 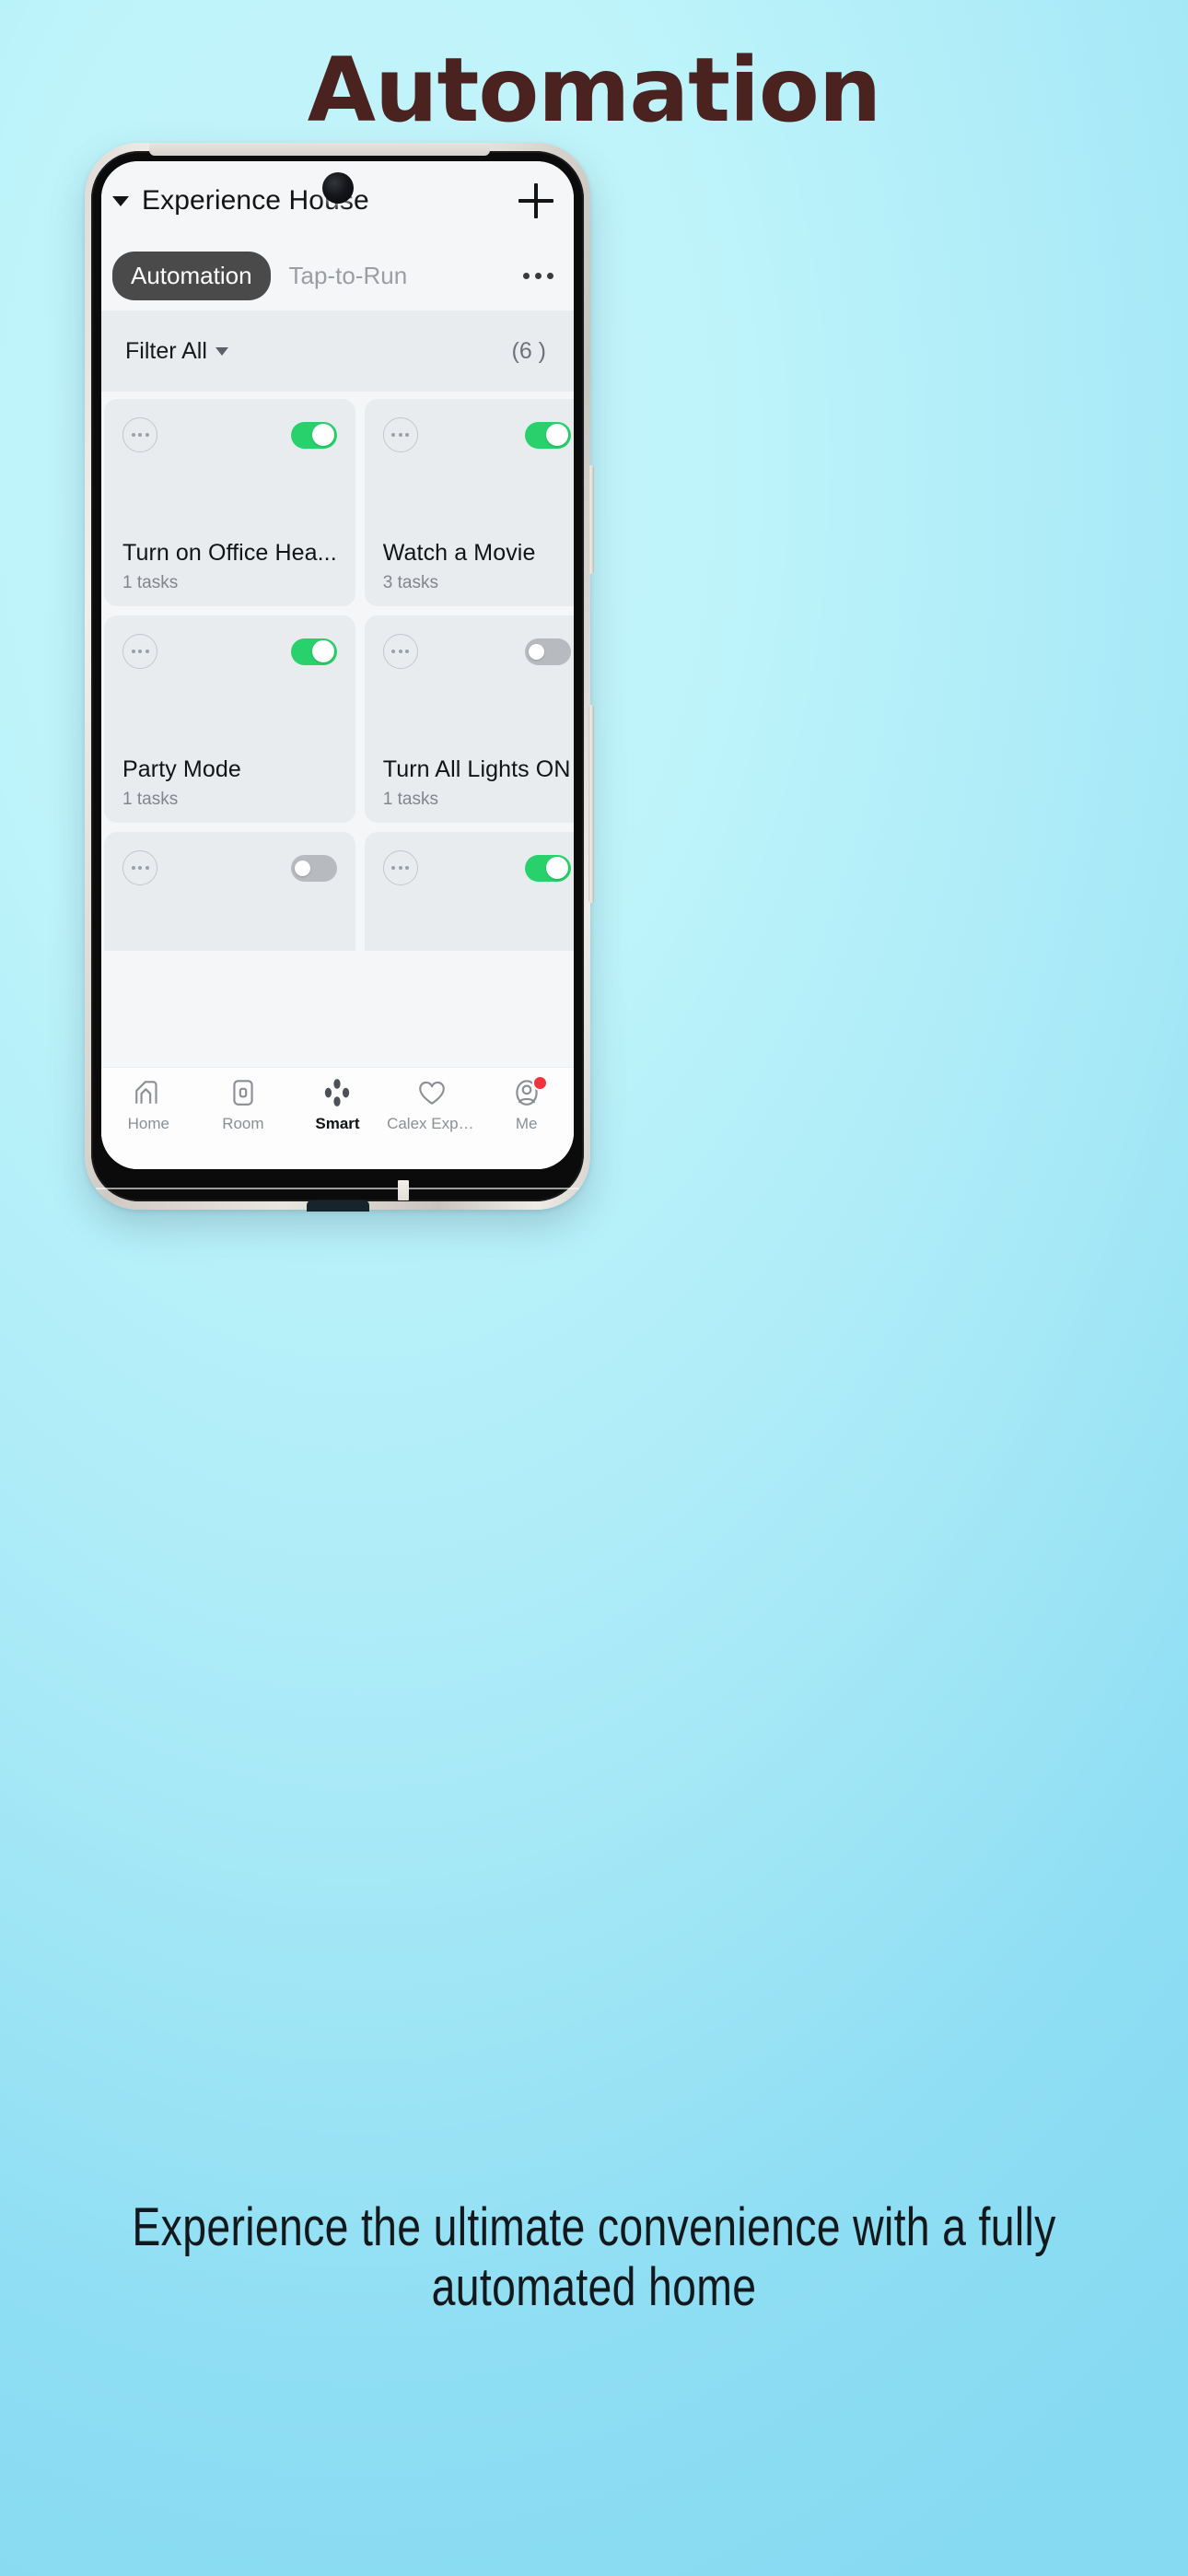 I want to click on bottom-navigation: Home Room Smart Calex Experi Me, so click(x=337, y=1118).